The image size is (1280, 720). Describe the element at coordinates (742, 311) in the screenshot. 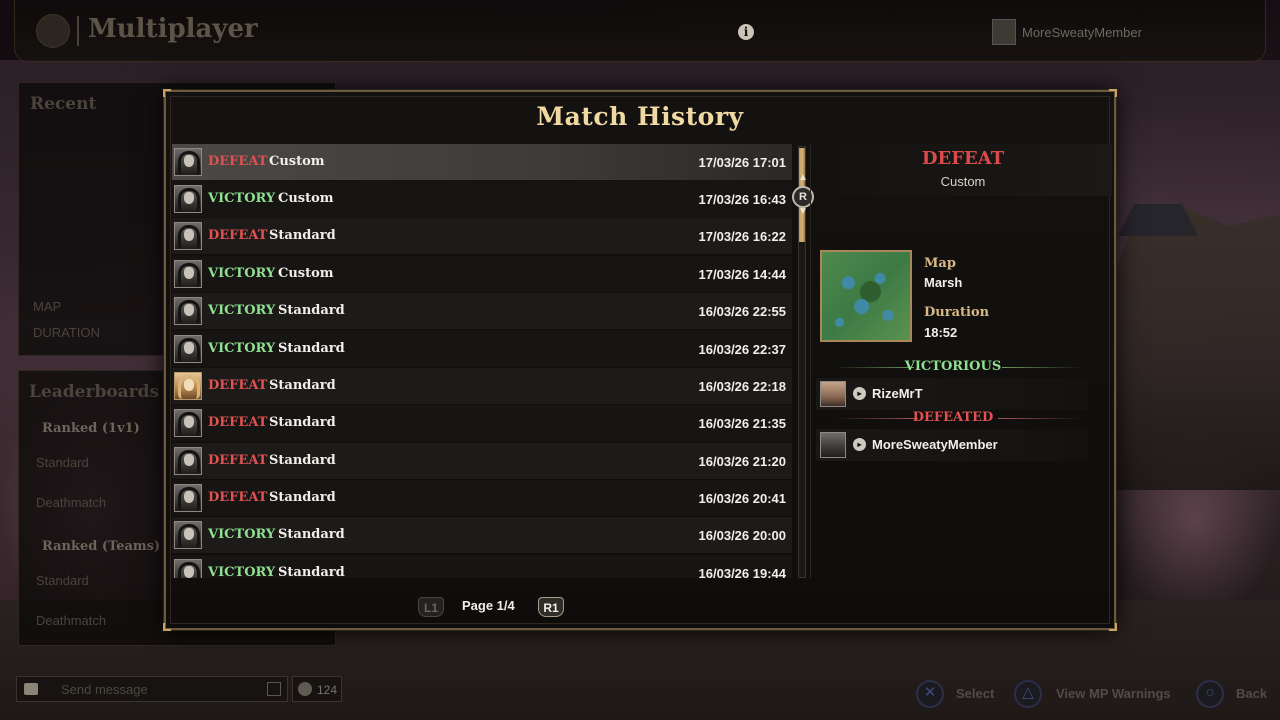

I see `match-date: 16/03/26 22:55` at that location.